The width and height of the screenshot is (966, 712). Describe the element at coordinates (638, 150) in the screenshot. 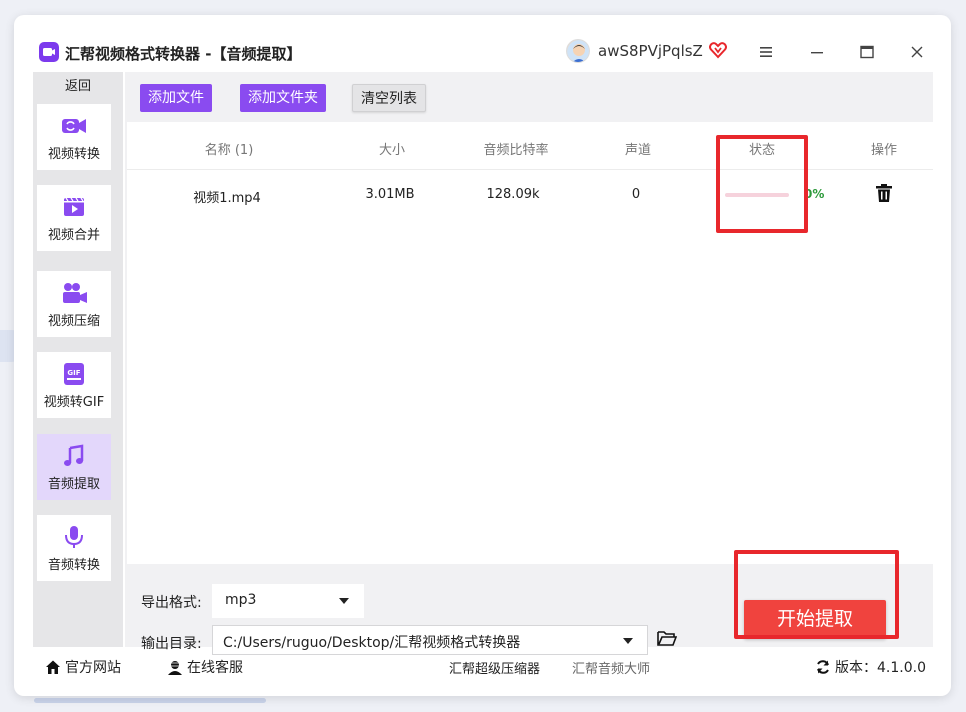

I see `header-channel: 声道` at that location.